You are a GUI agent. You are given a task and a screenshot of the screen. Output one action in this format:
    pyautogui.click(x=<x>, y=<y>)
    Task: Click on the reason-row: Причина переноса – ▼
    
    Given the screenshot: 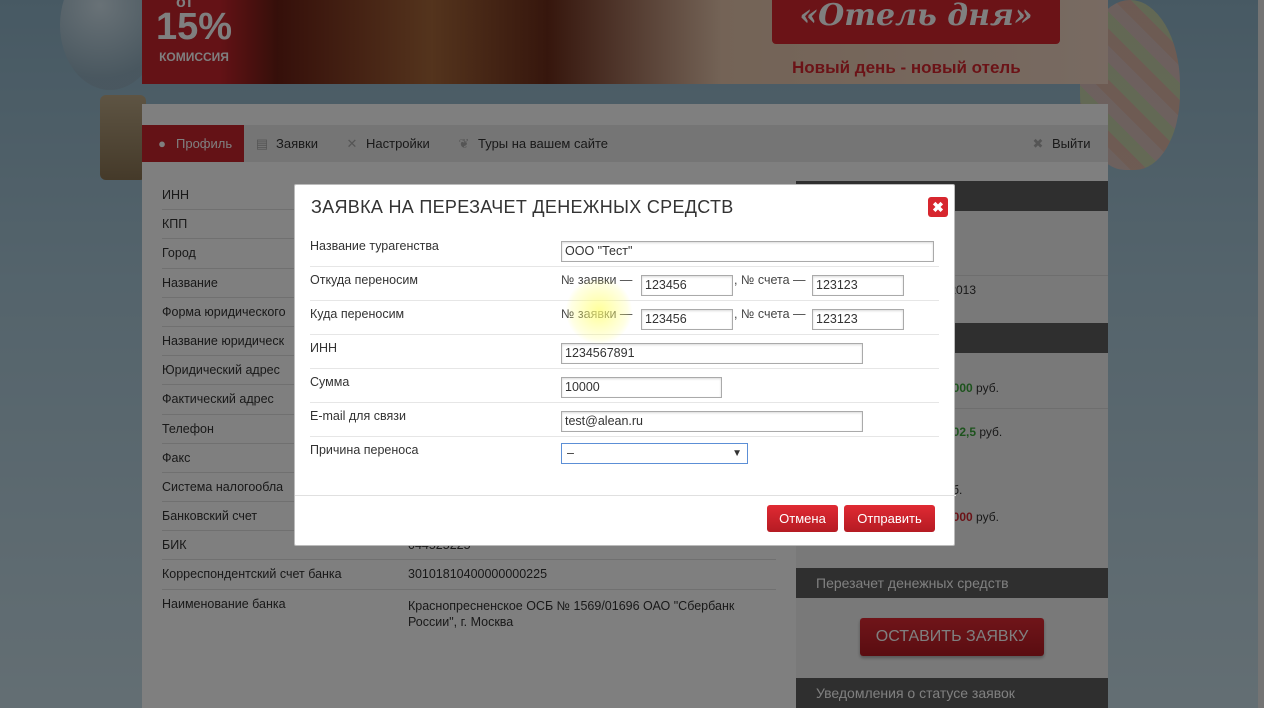 What is the action you would take?
    pyautogui.click(x=624, y=454)
    